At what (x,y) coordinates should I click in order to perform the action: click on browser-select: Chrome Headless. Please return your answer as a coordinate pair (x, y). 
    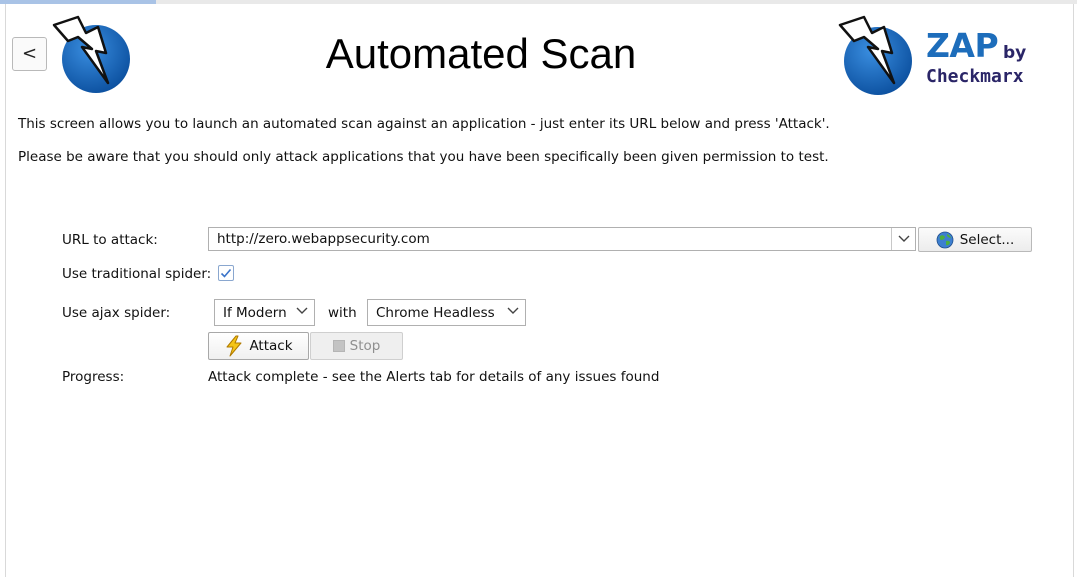
    Looking at the image, I should click on (446, 312).